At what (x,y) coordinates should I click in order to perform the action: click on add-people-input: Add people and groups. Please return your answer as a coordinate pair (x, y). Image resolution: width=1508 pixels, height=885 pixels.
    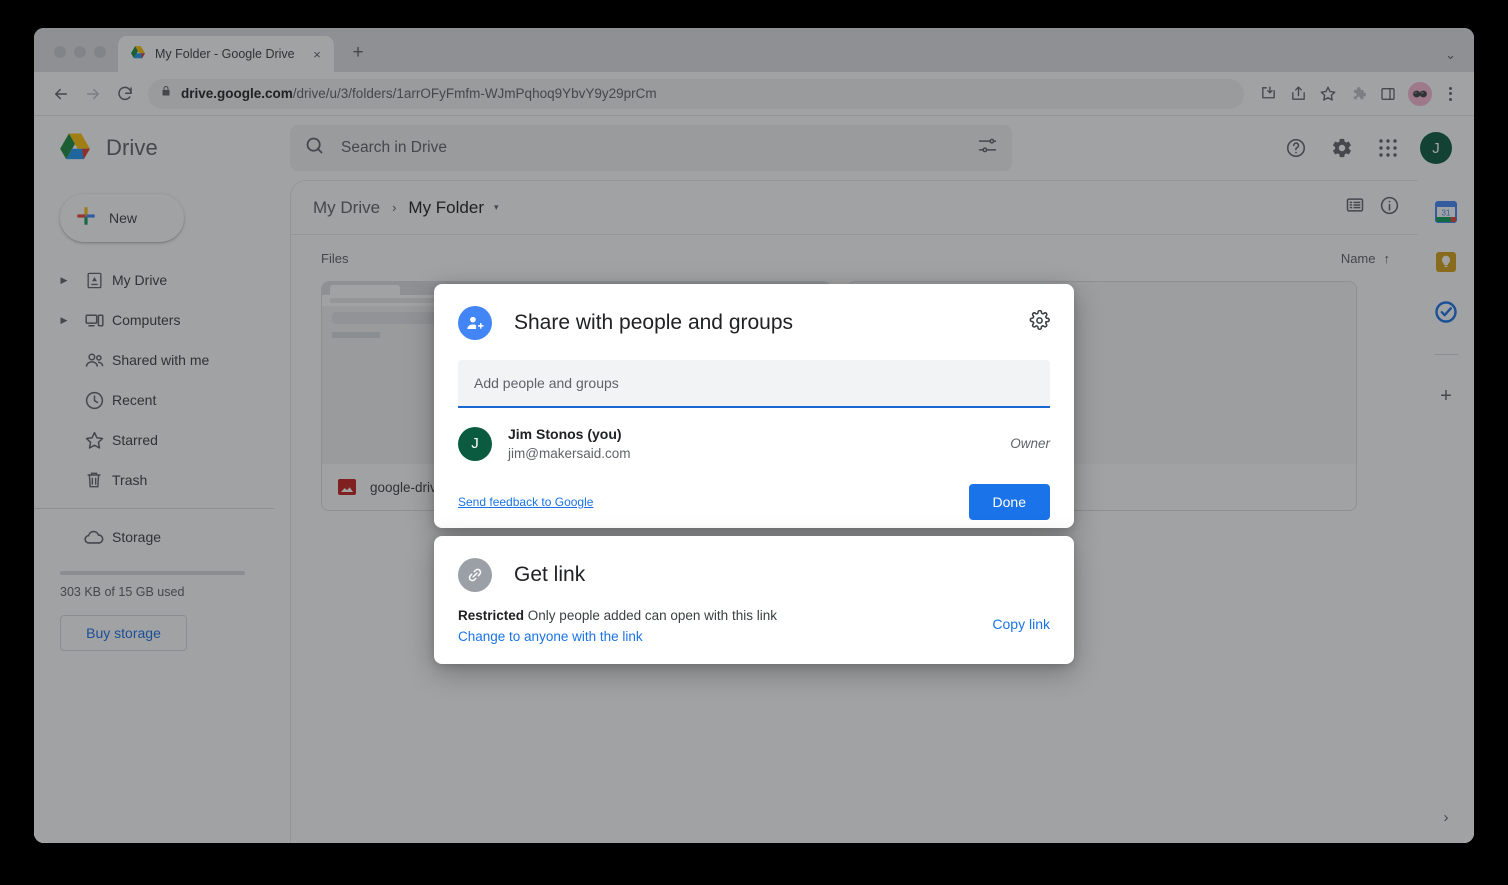
    Looking at the image, I should click on (754, 384).